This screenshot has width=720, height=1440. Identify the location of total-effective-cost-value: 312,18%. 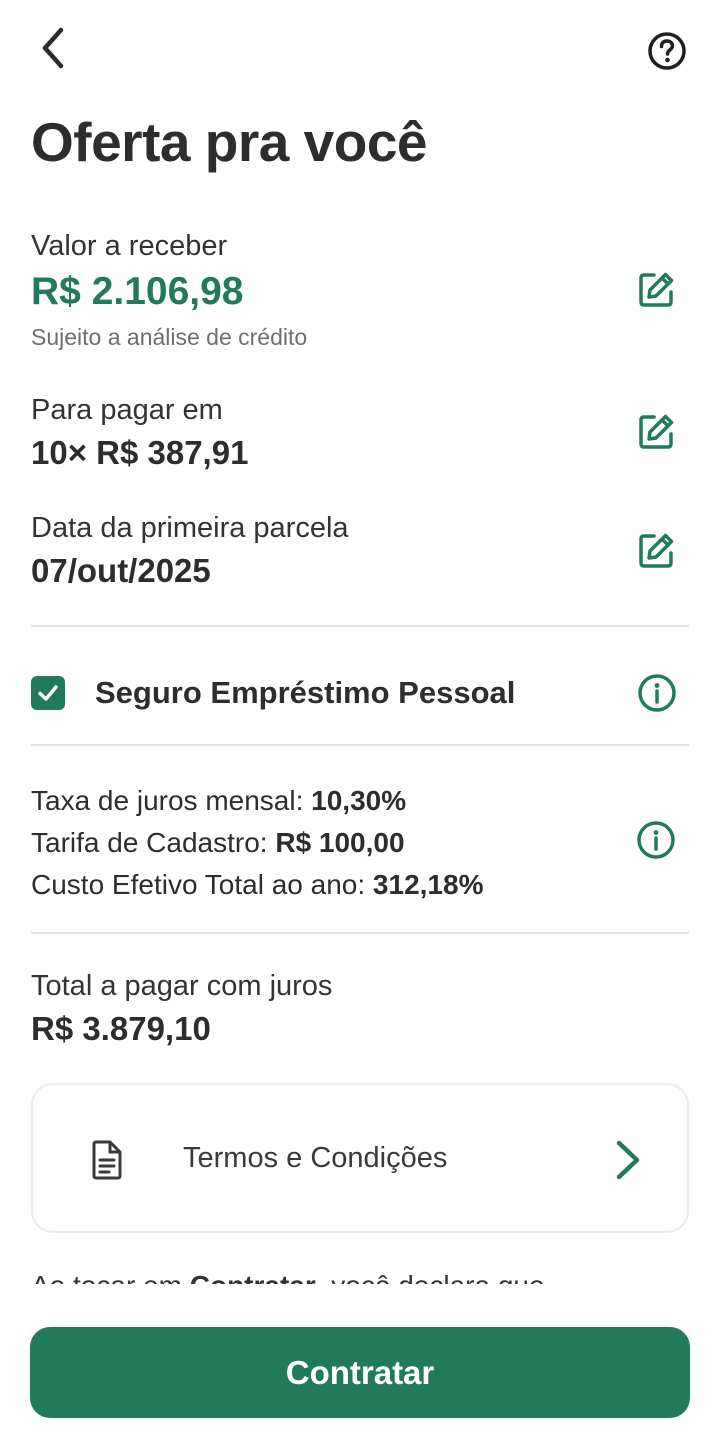
(428, 884).